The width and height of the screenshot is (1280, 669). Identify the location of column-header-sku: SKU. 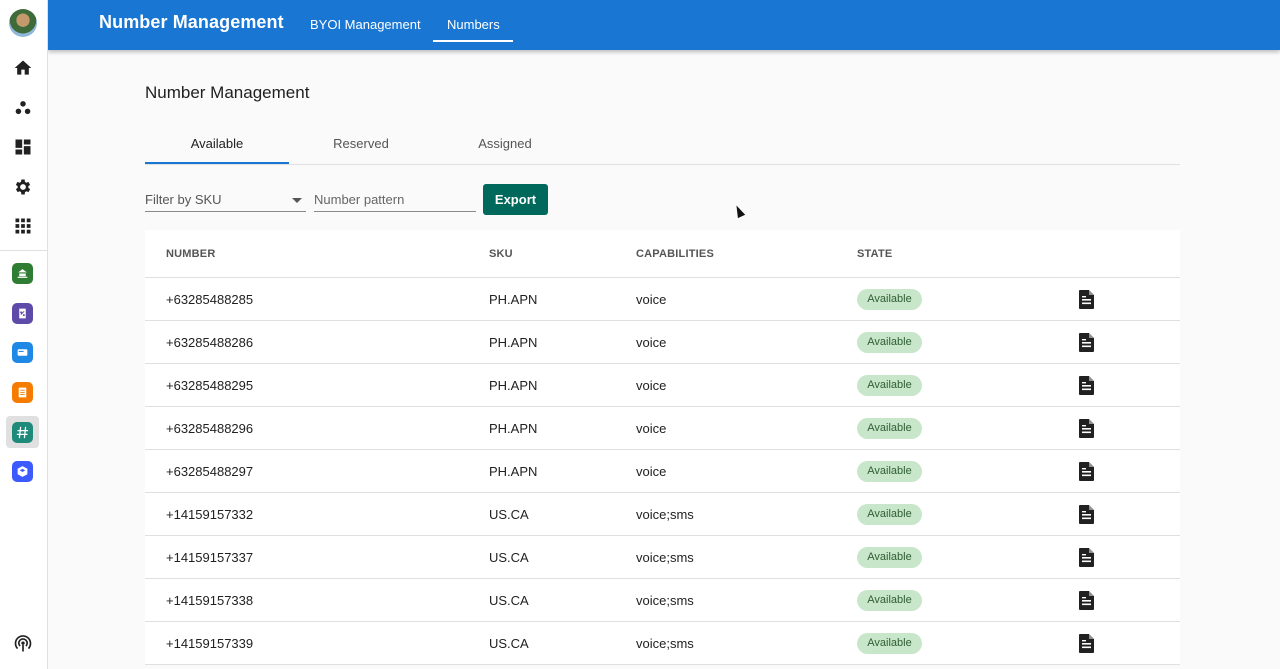
(501, 254).